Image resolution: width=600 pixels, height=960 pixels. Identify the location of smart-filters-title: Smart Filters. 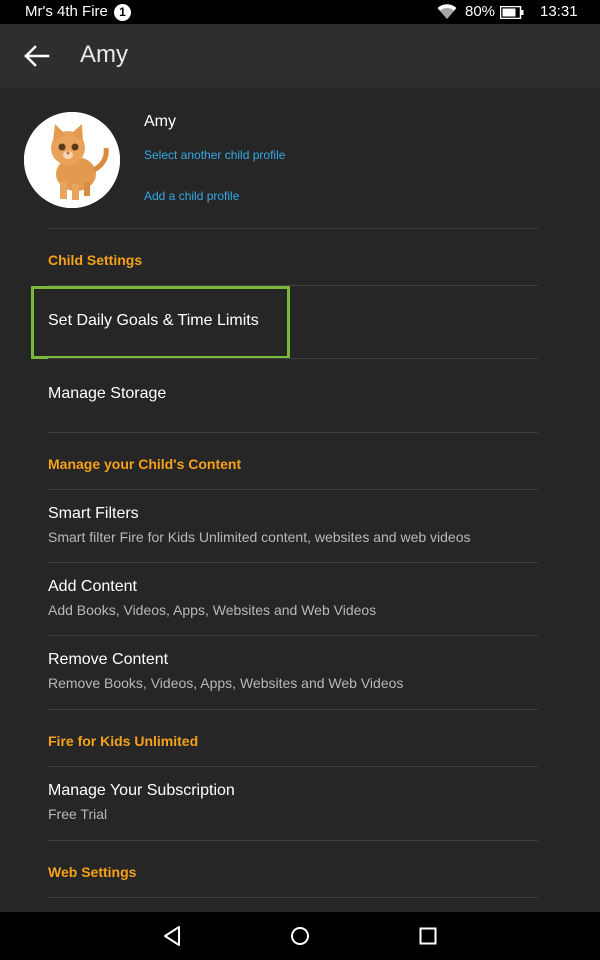
(93, 513).